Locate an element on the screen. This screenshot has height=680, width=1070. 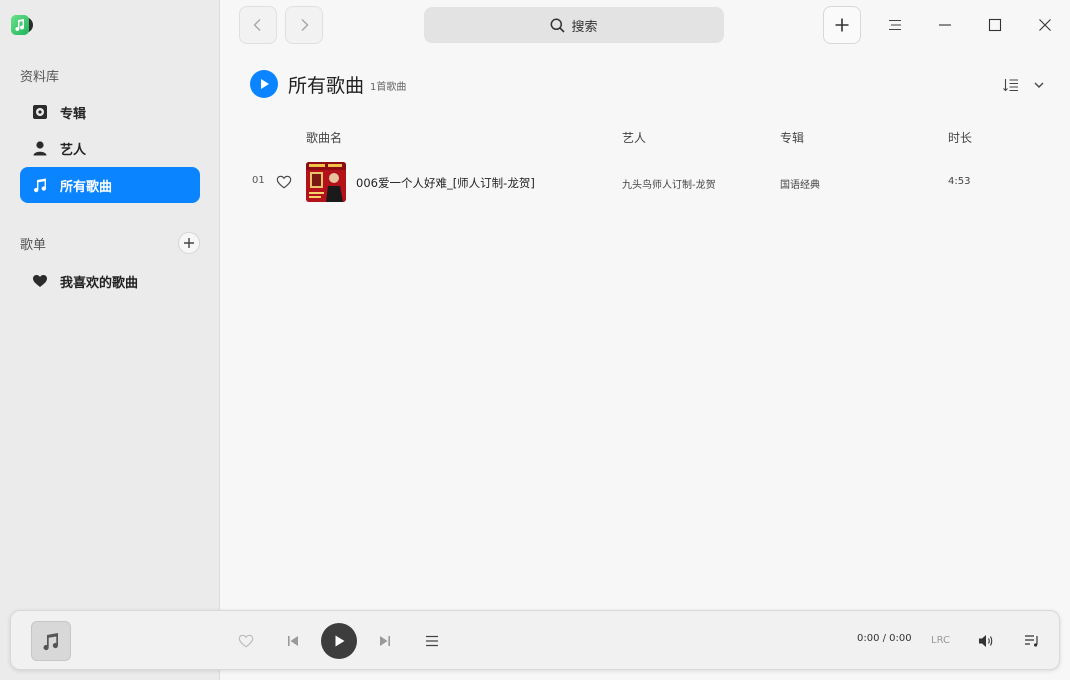
track-name: 006爱一个人好难_[师人订制-龙贺] is located at coordinates (445, 183).